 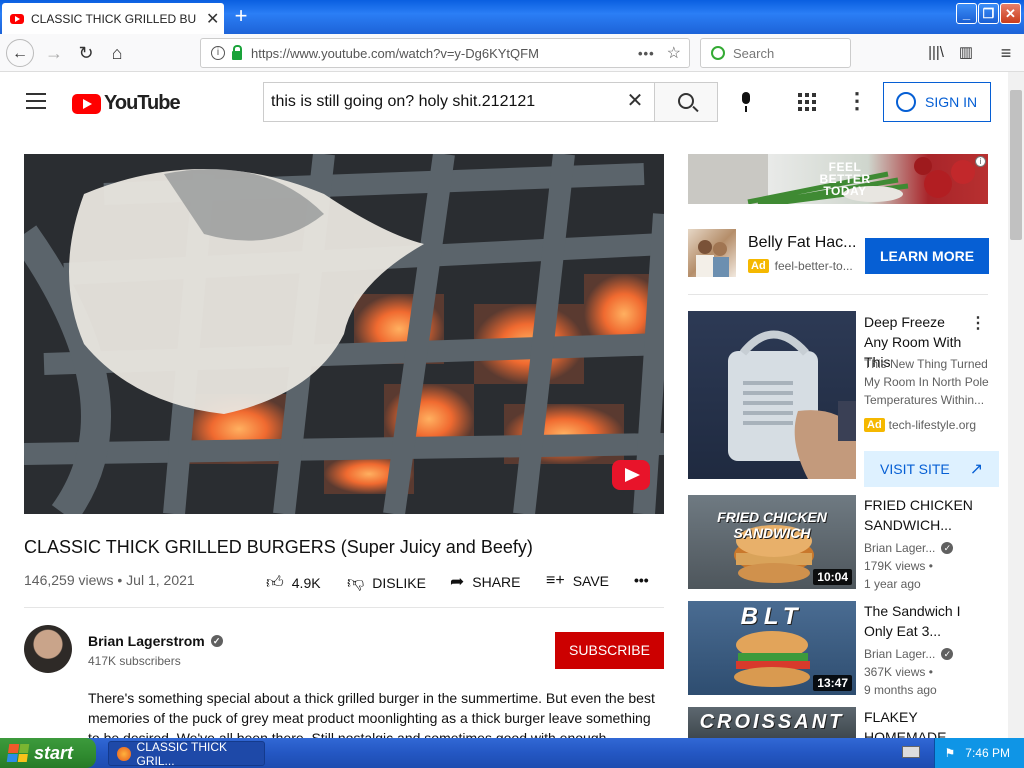 What do you see at coordinates (987, 753) in the screenshot?
I see `clock: 7:46 PM` at bounding box center [987, 753].